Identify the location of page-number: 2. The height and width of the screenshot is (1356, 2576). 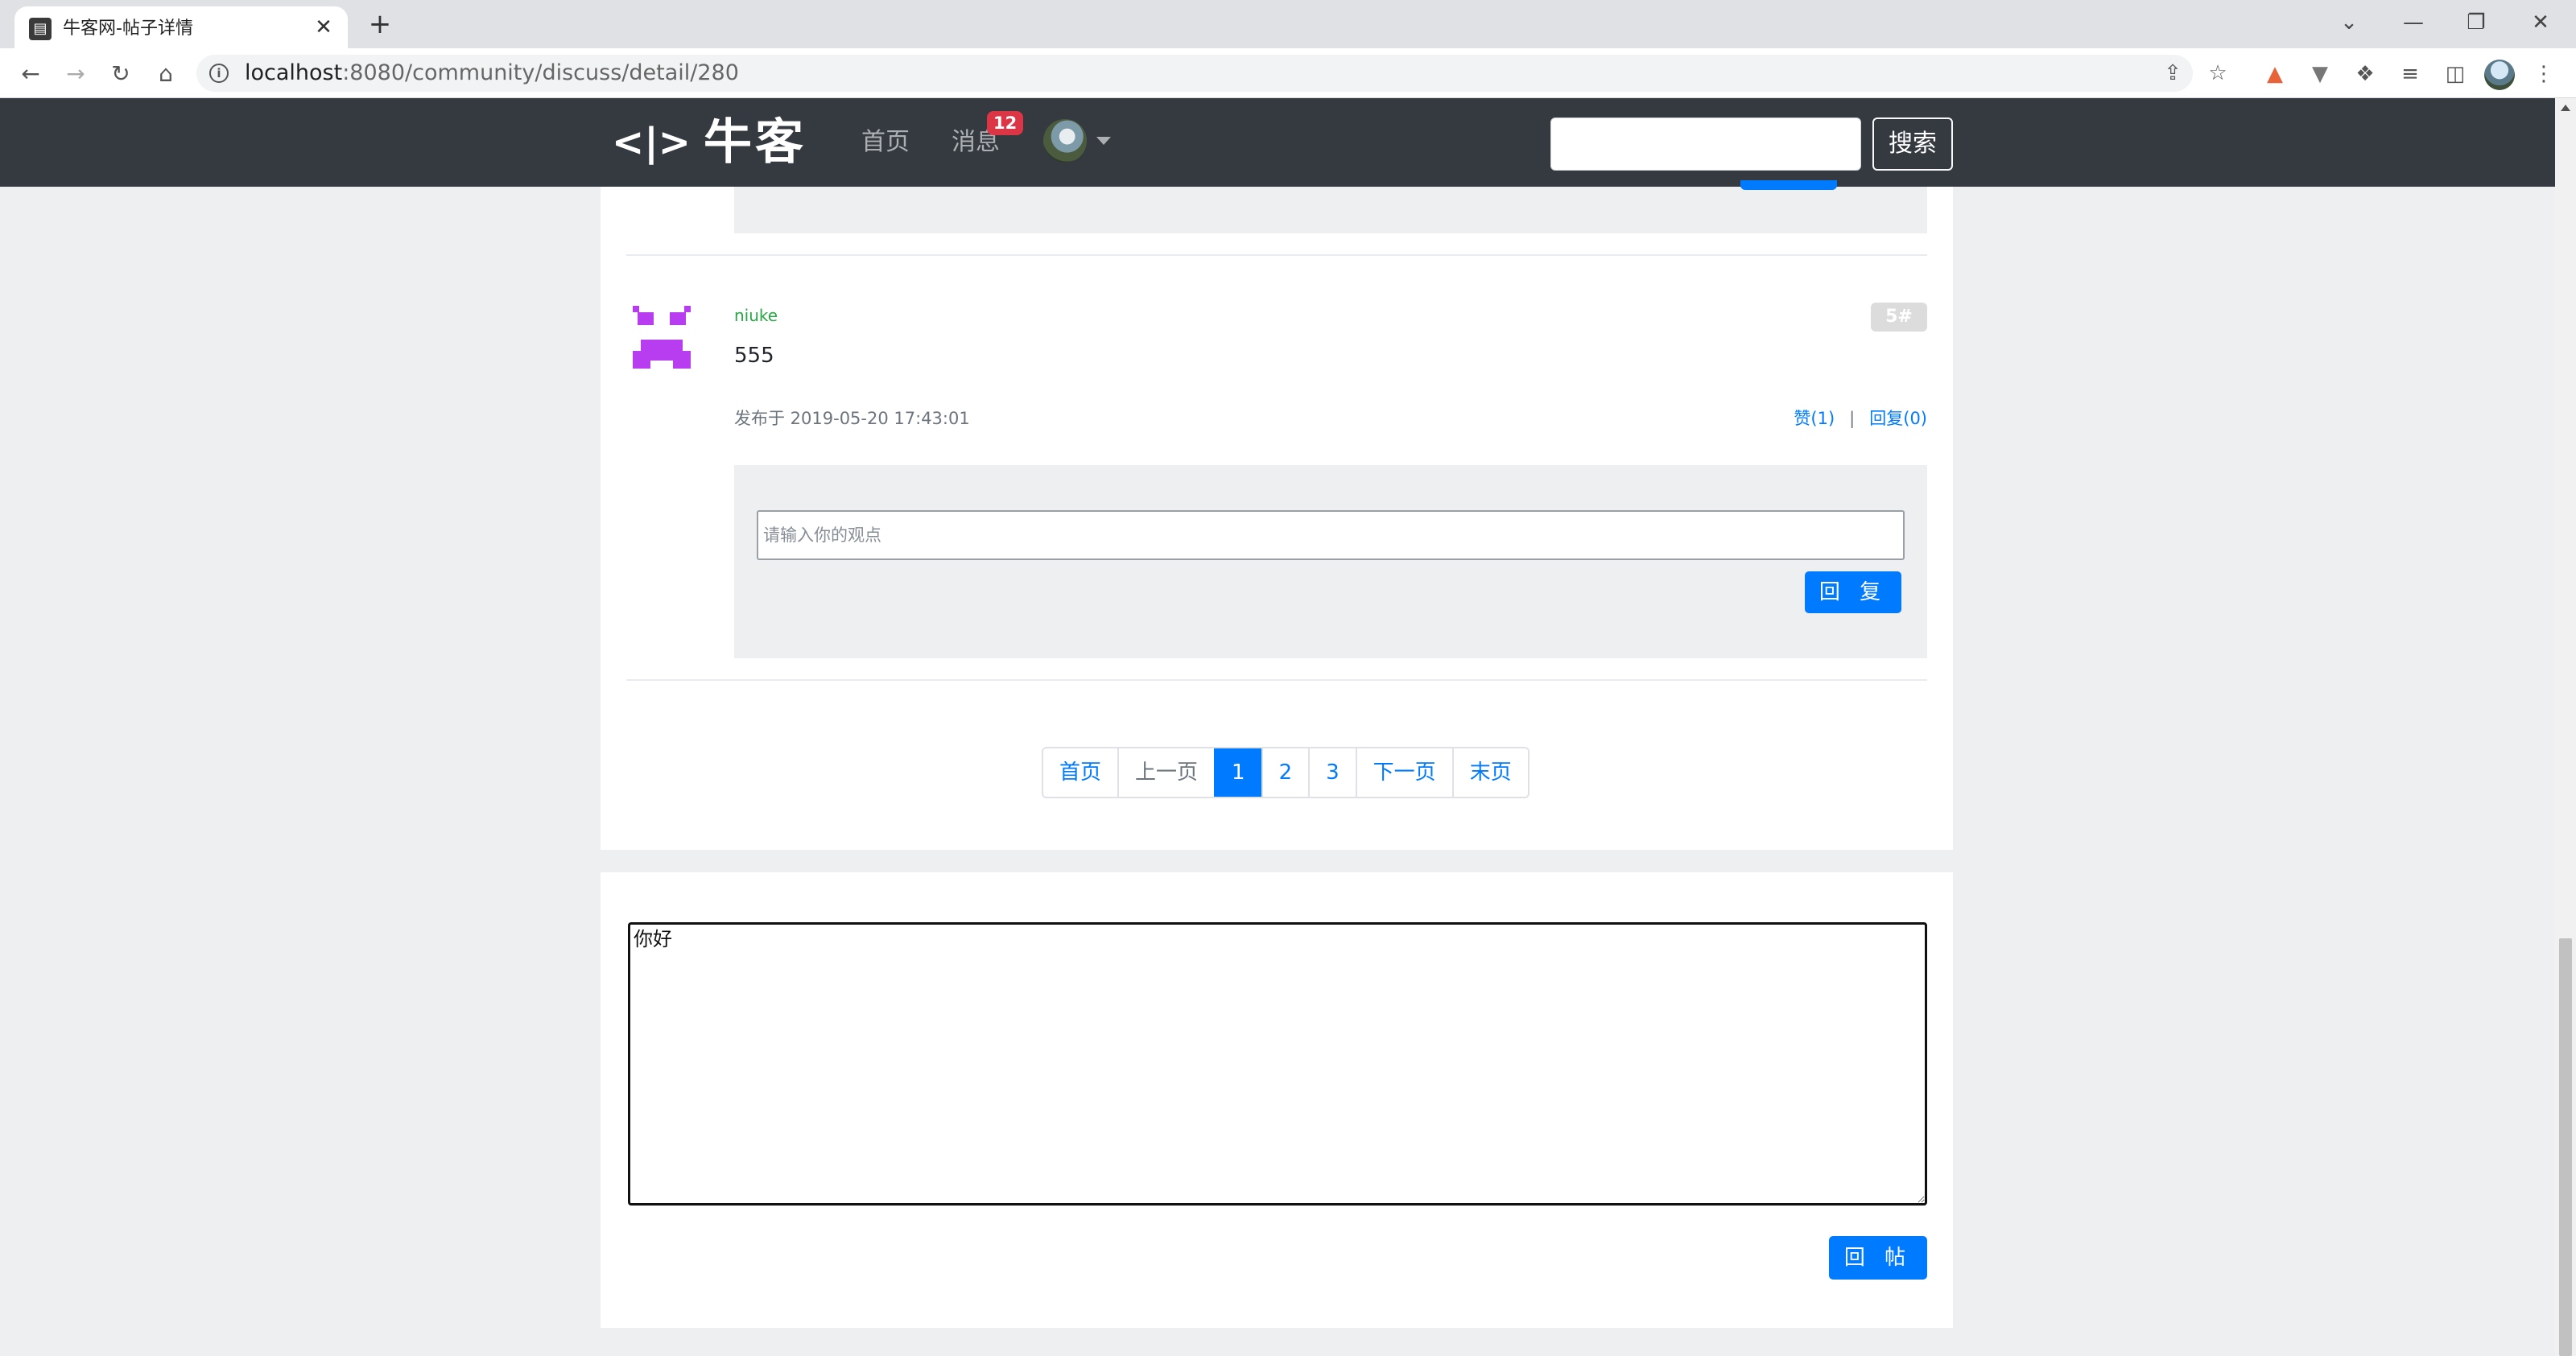
(1285, 773).